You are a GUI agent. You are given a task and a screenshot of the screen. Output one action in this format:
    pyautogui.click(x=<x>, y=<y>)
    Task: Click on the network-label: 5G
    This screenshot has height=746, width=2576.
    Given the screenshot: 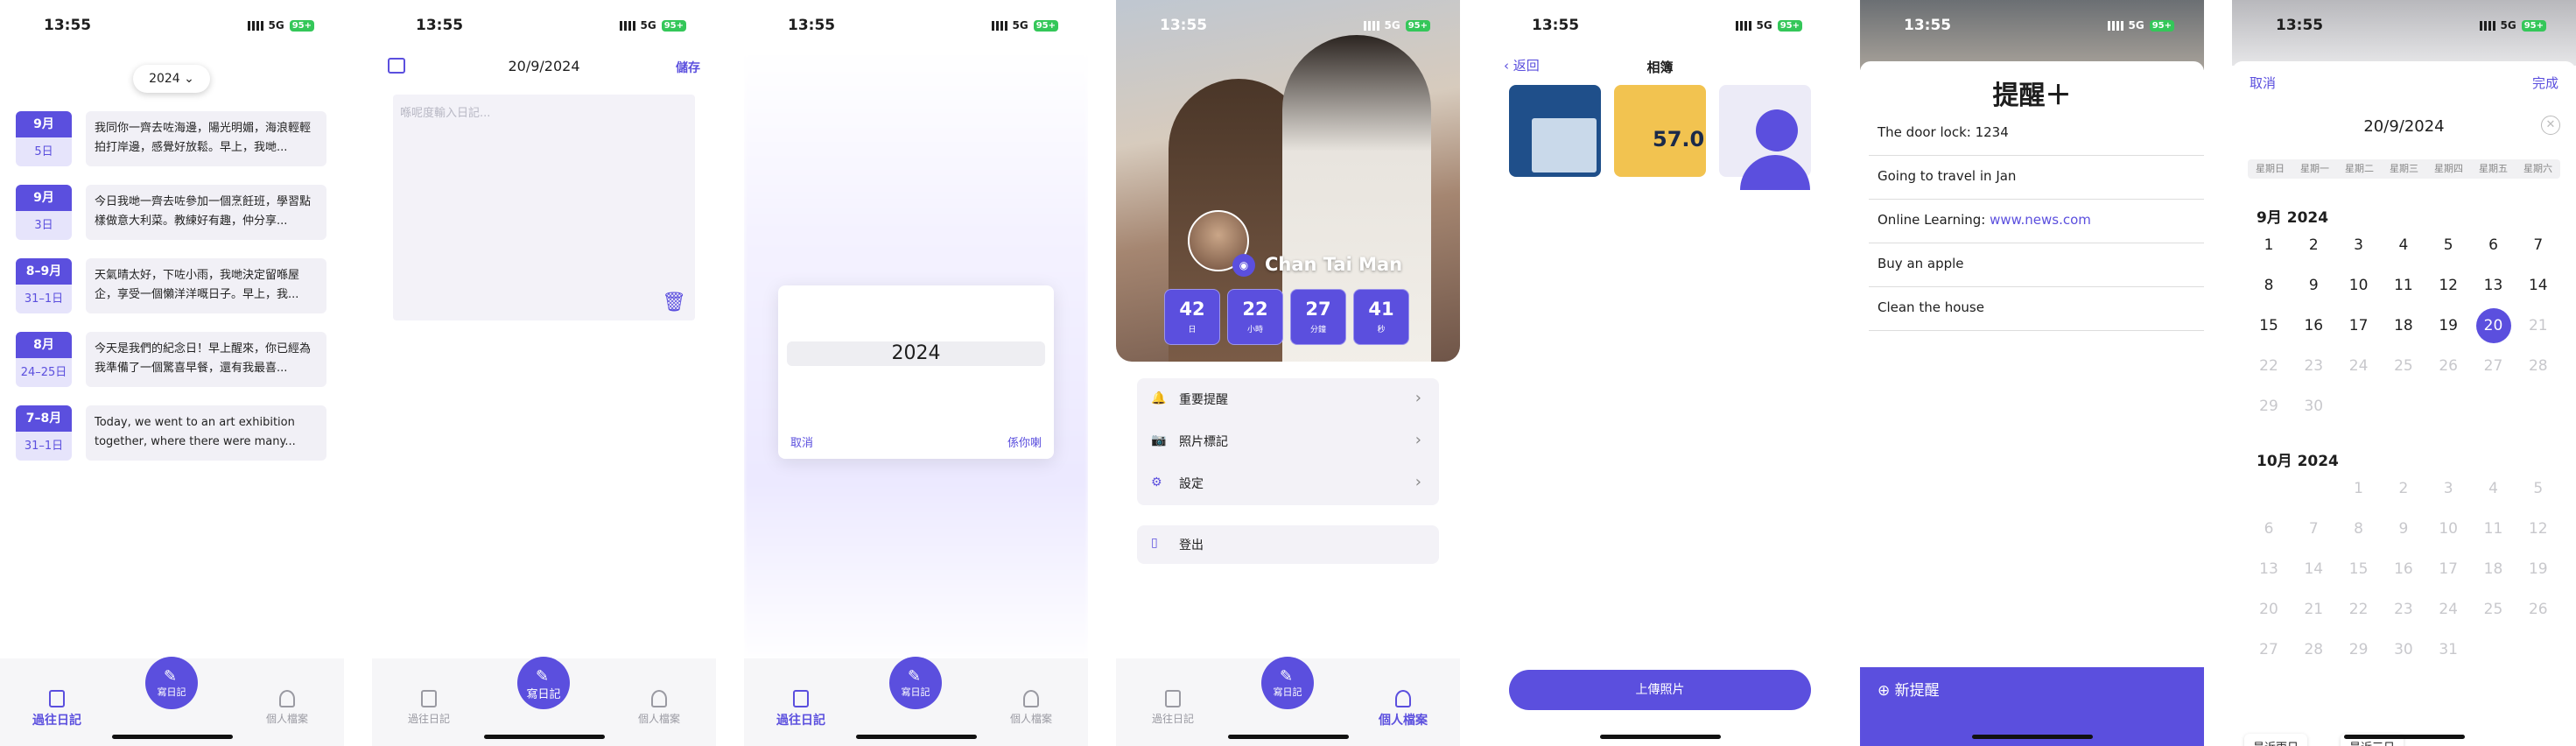 What is the action you would take?
    pyautogui.click(x=2508, y=26)
    